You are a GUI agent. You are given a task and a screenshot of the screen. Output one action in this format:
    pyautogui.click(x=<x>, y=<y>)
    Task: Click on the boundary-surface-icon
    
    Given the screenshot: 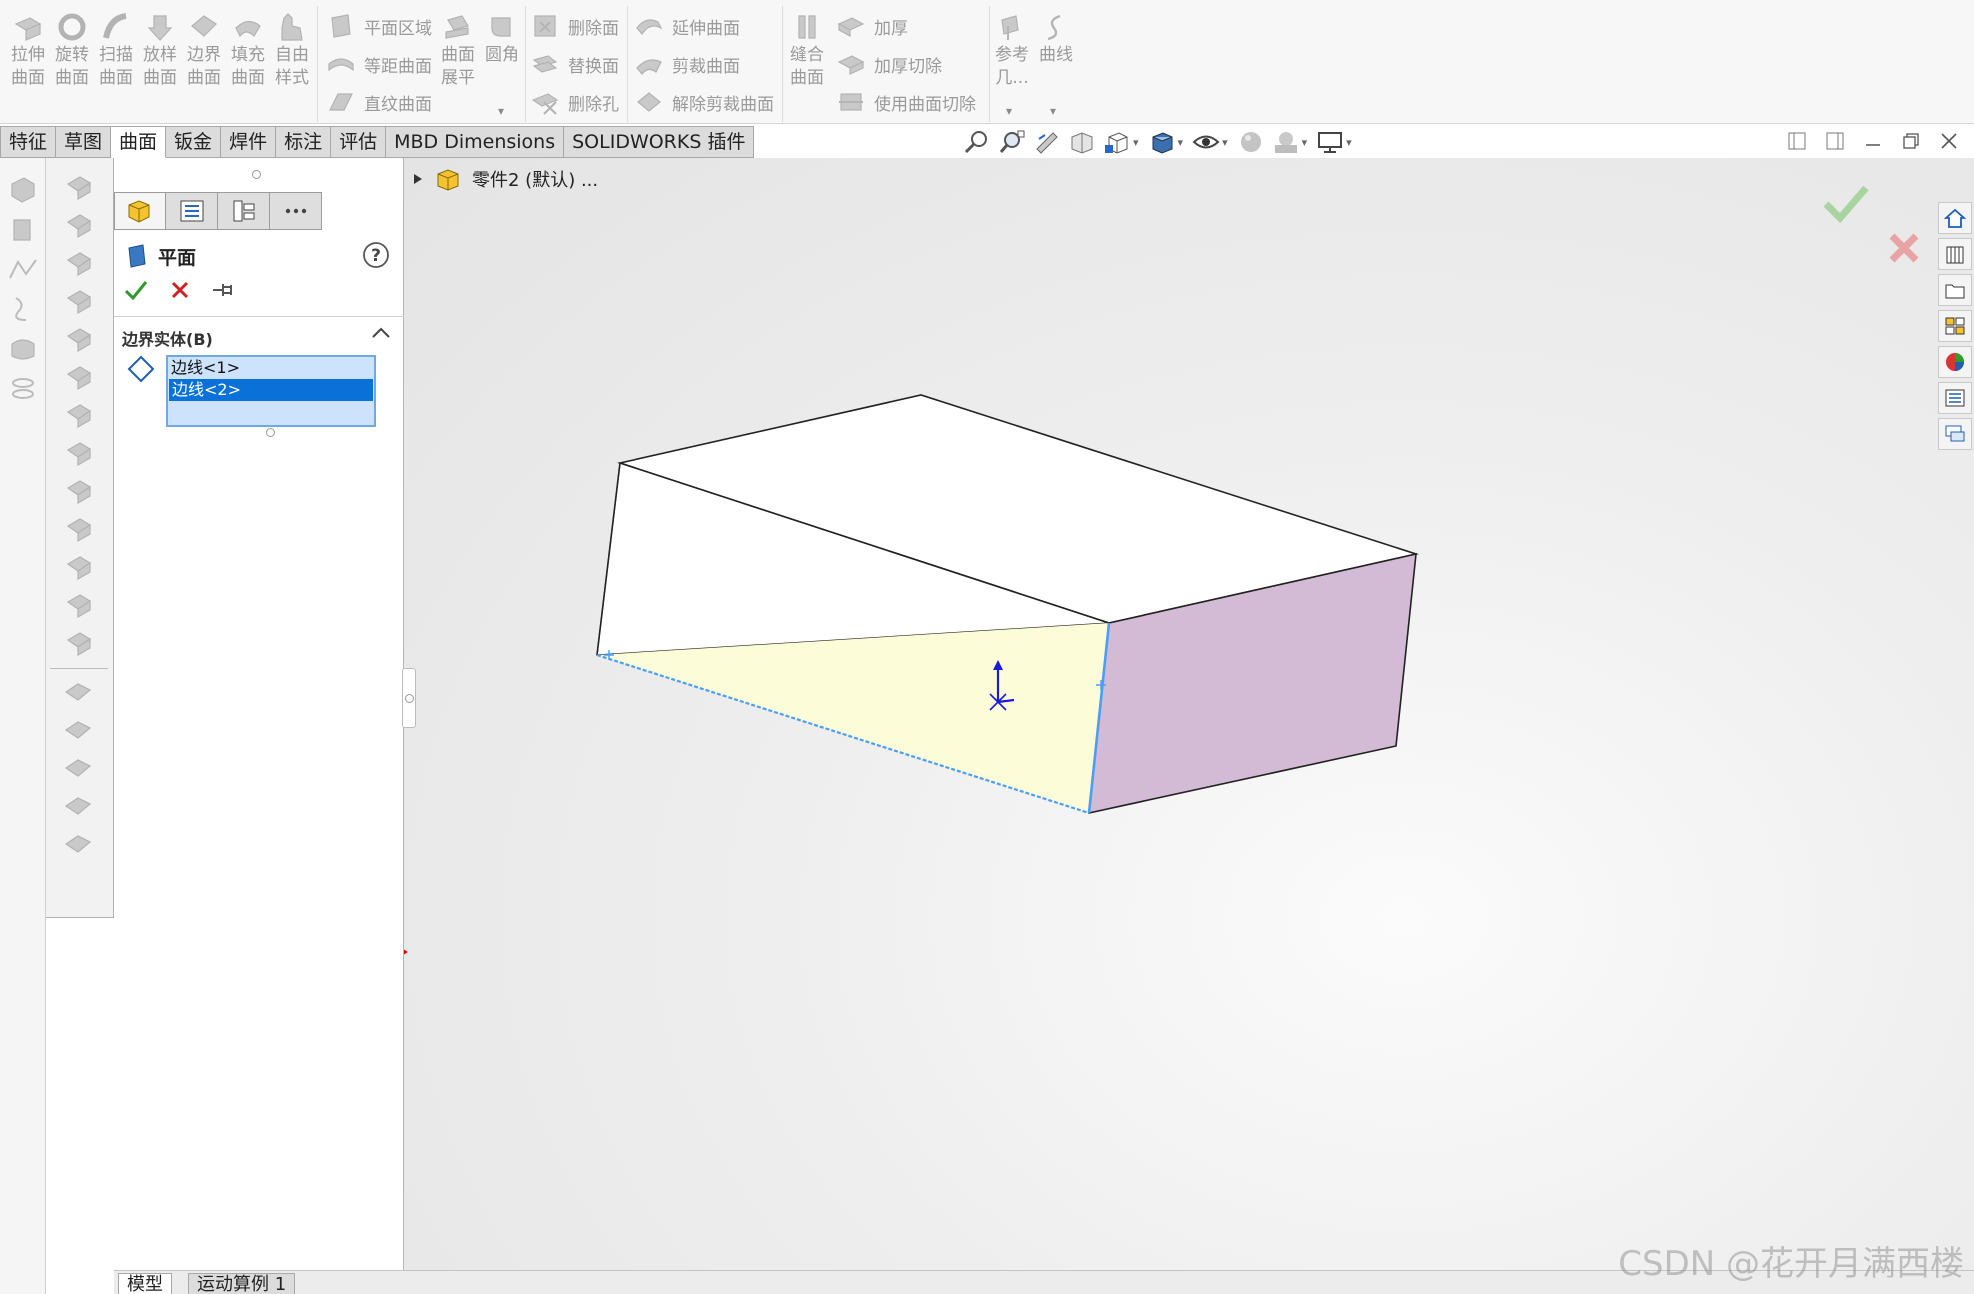 What is the action you would take?
    pyautogui.click(x=79, y=339)
    